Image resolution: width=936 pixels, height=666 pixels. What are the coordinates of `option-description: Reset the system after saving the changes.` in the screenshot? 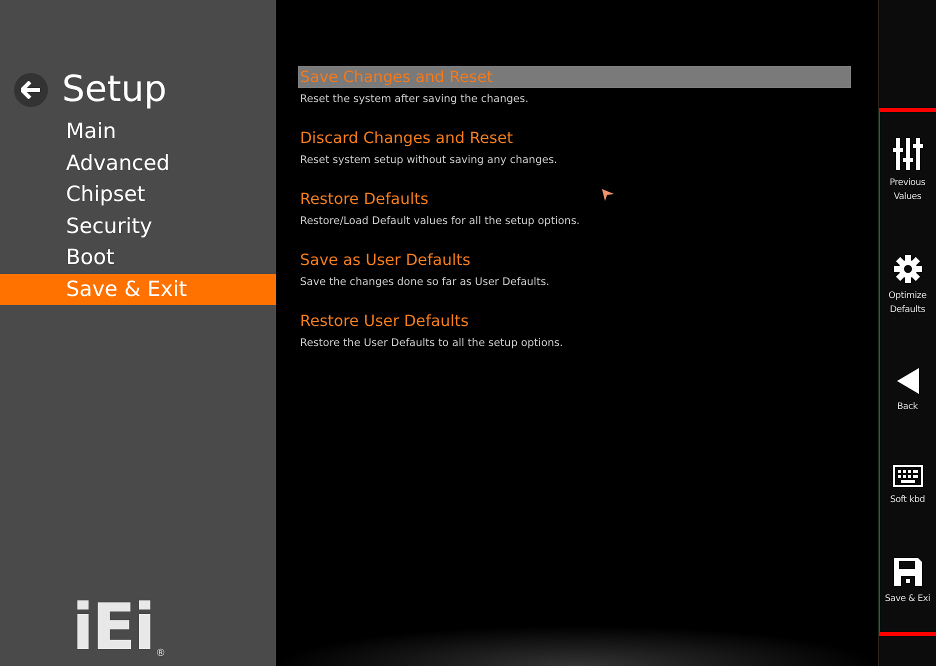 It's located at (414, 99).